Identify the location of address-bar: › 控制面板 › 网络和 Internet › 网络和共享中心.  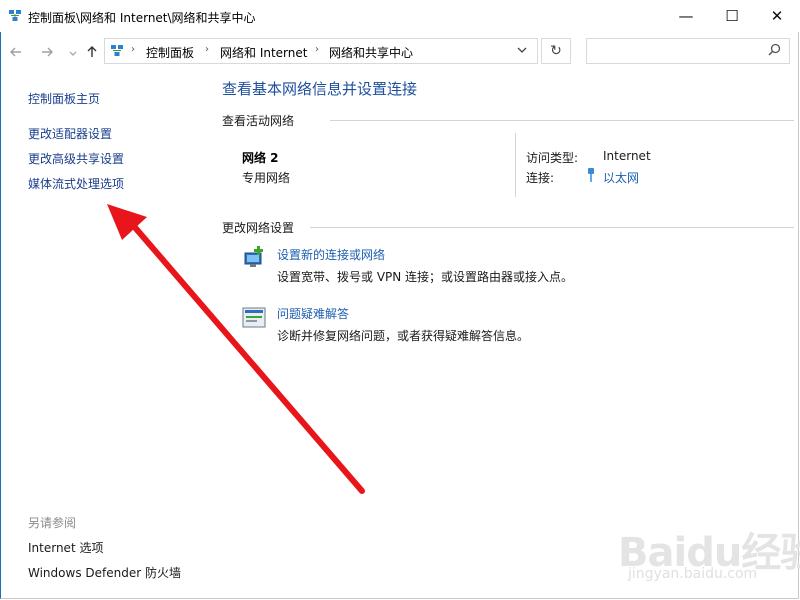
(321, 51).